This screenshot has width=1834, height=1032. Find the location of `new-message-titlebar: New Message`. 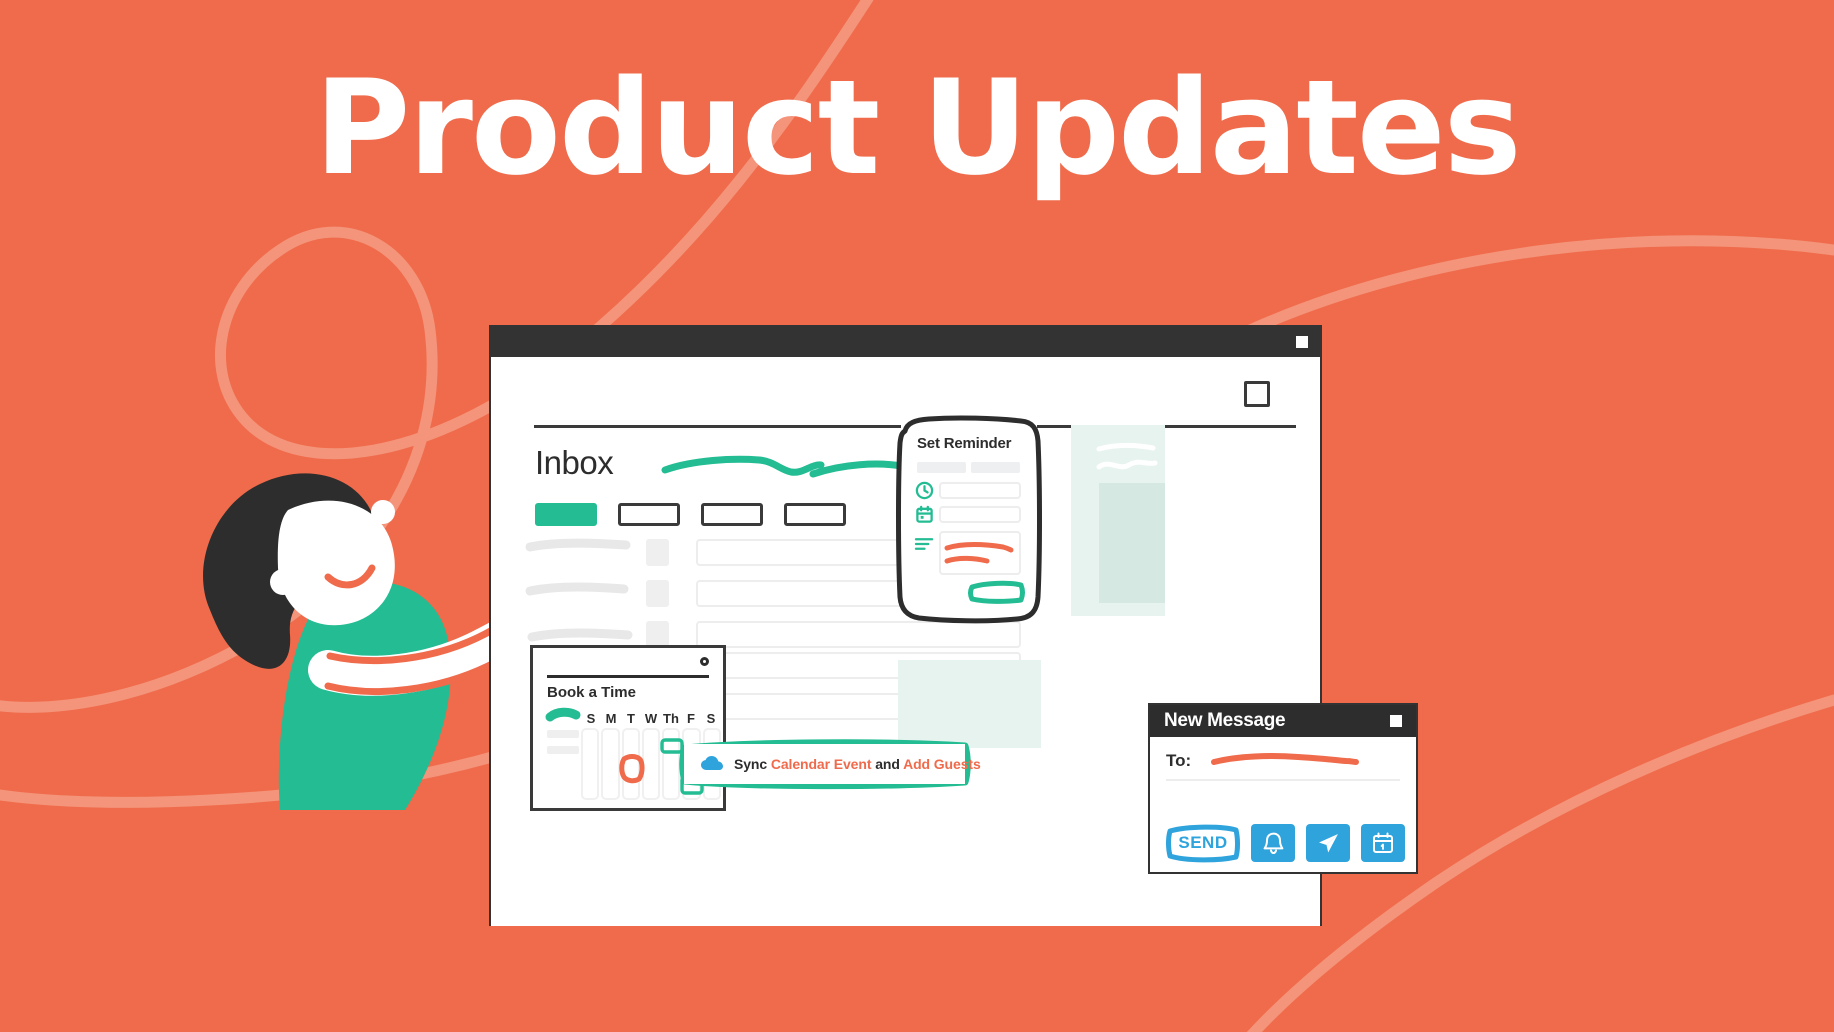

new-message-titlebar: New Message is located at coordinates (1283, 721).